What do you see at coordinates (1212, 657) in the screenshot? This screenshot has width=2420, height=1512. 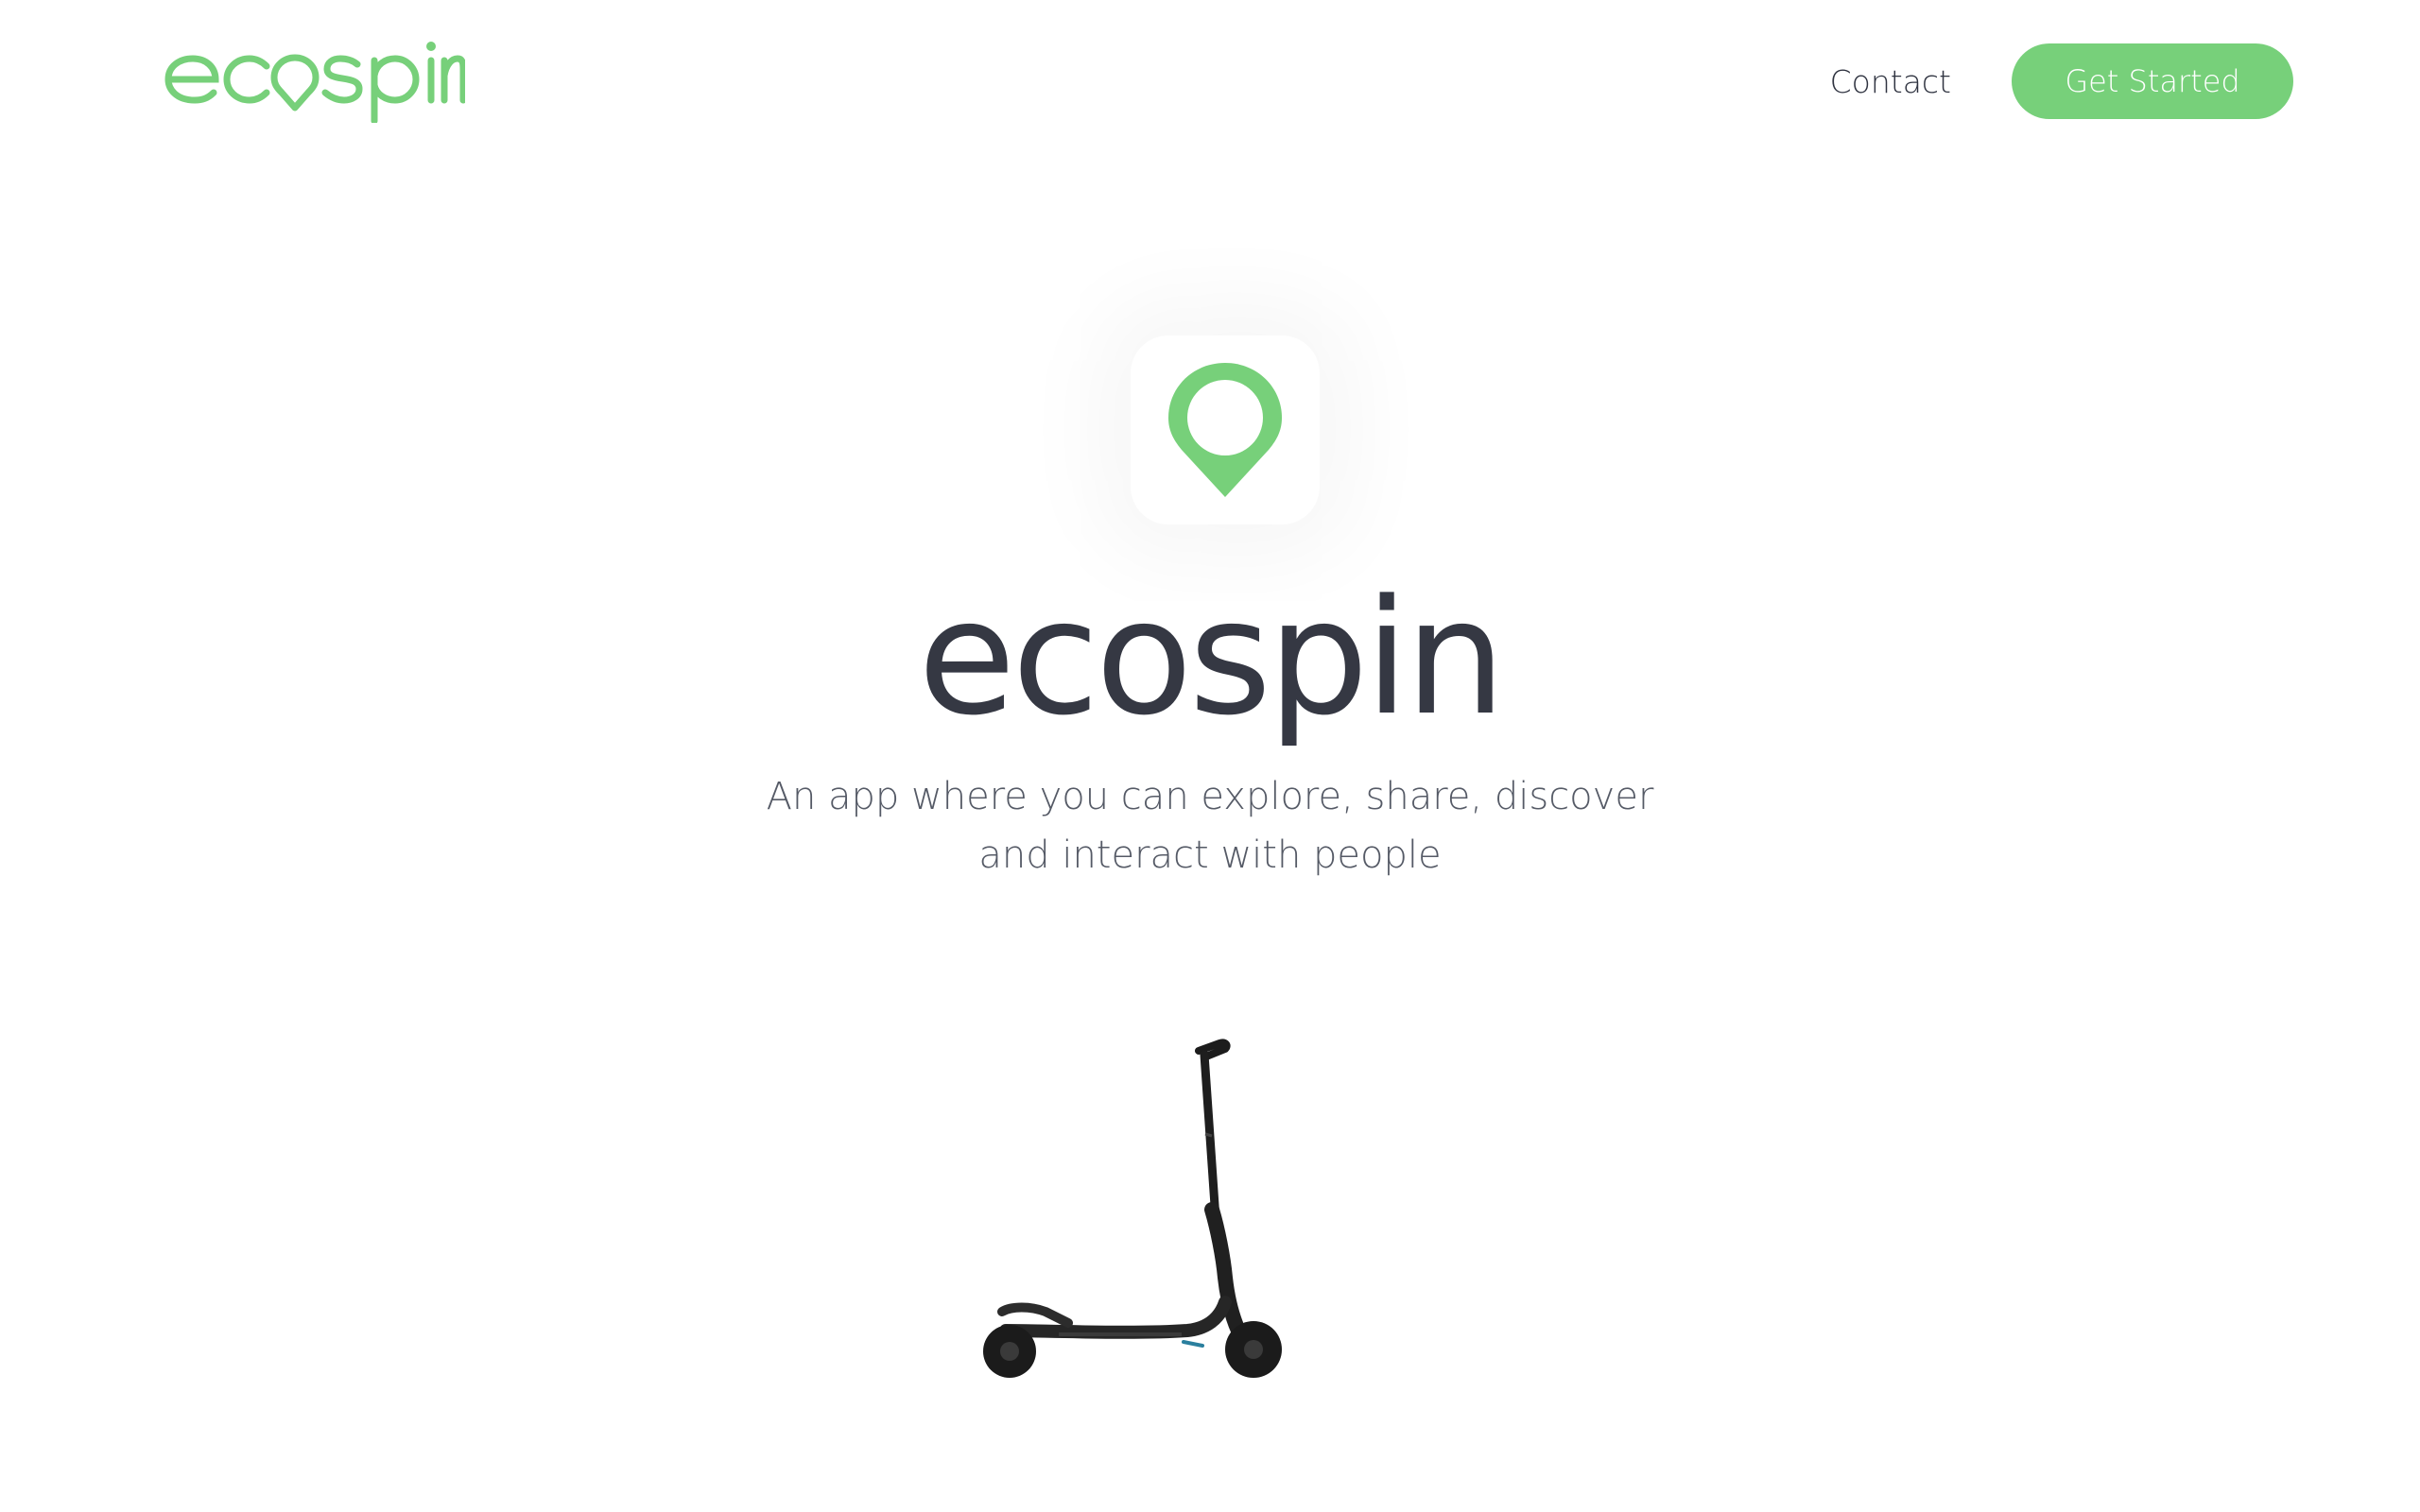 I see `brand-title: ecospin` at bounding box center [1212, 657].